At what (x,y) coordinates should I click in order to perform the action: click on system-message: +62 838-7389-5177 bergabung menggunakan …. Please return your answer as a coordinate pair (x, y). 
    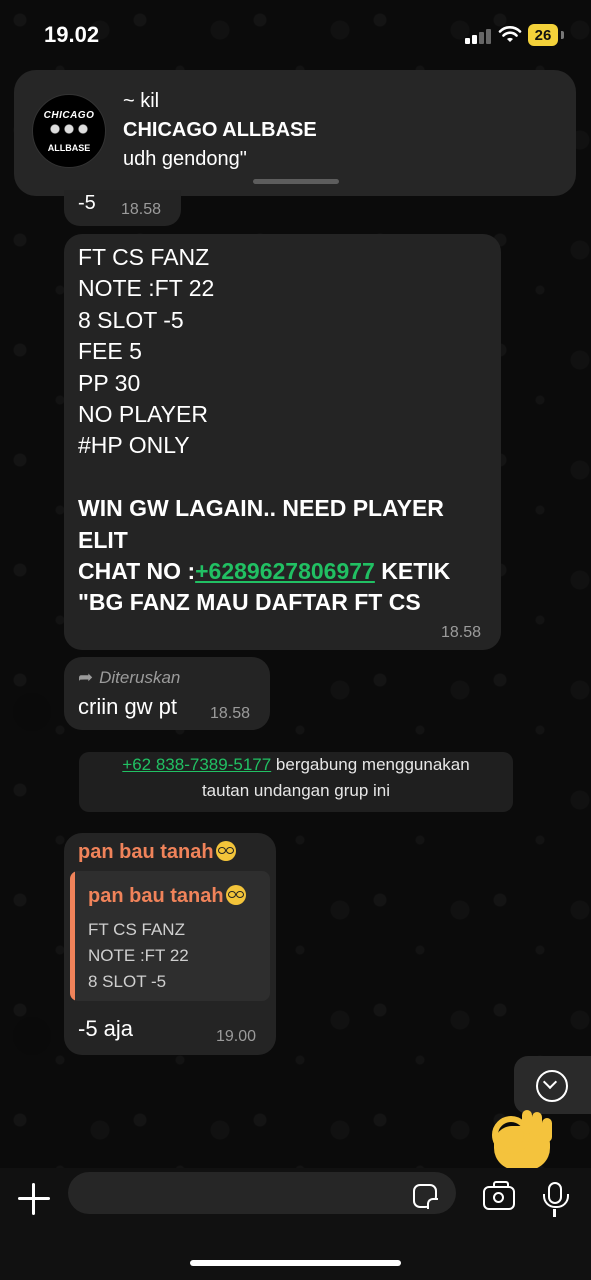
    Looking at the image, I should click on (296, 782).